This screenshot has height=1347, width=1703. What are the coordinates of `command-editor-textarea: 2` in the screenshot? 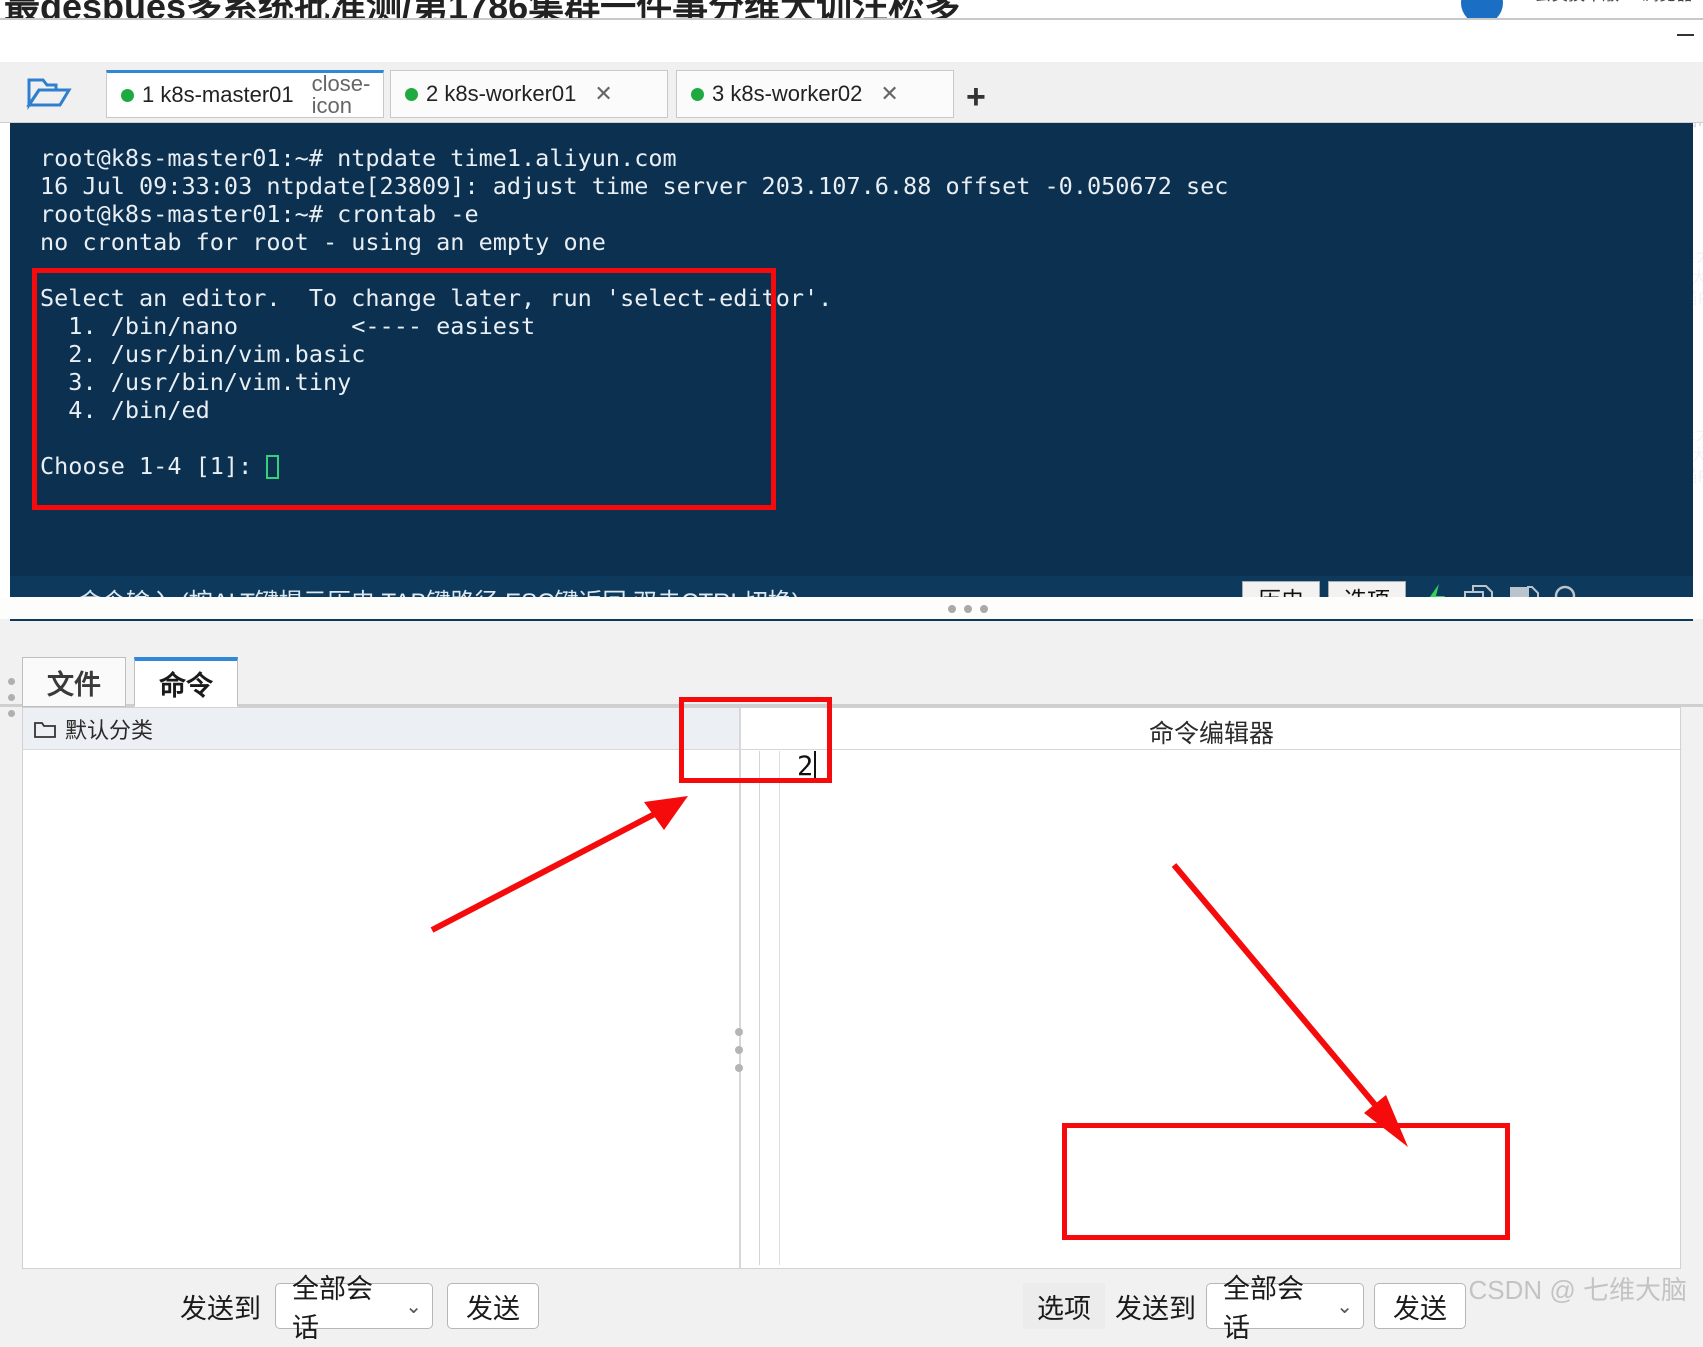 It's located at (879, 791).